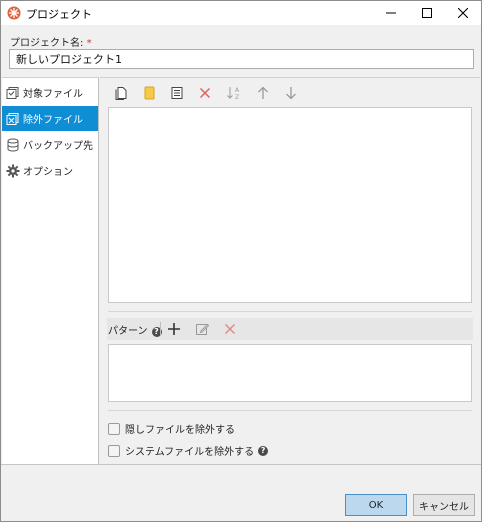 The height and width of the screenshot is (522, 482). I want to click on list-icon, so click(177, 93).